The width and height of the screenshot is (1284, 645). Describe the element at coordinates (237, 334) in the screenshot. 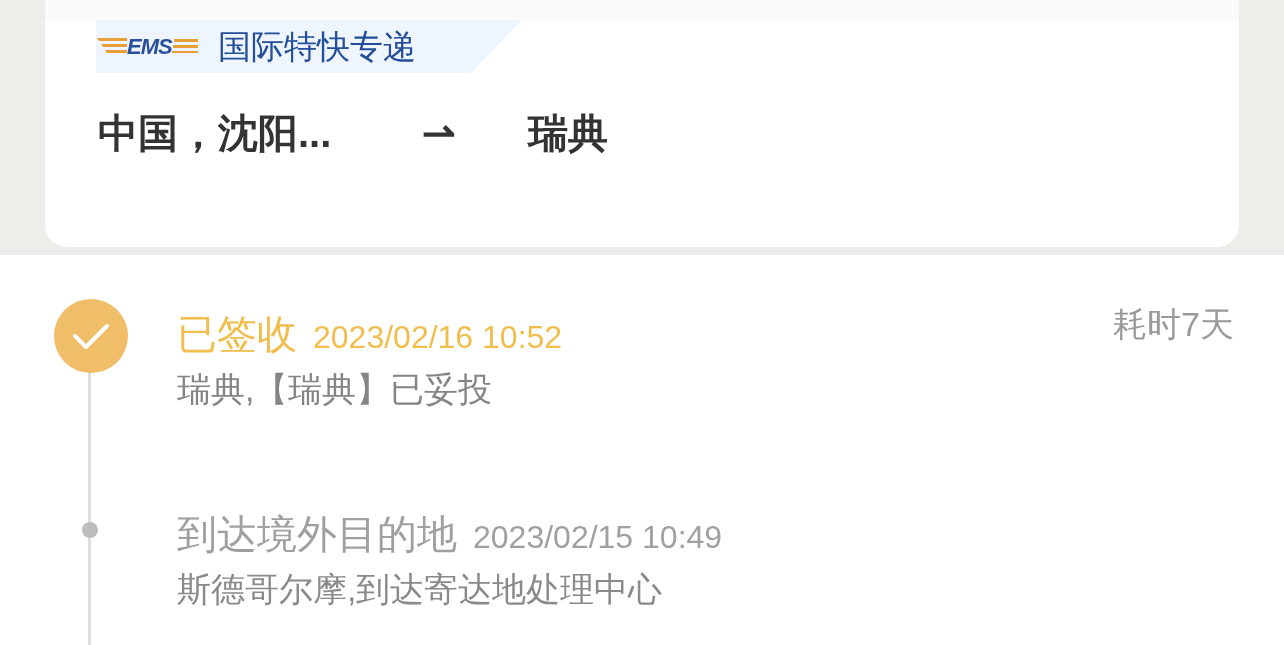

I see `status-title: 已签收` at that location.